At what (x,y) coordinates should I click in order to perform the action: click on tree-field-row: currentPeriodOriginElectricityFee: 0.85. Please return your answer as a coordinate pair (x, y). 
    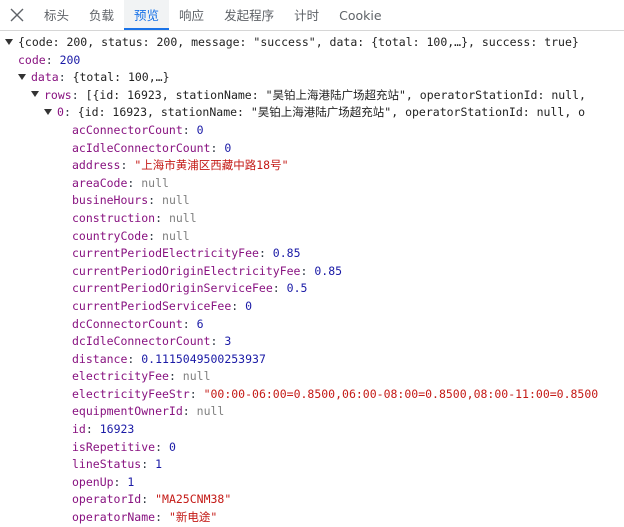
    Looking at the image, I should click on (207, 270).